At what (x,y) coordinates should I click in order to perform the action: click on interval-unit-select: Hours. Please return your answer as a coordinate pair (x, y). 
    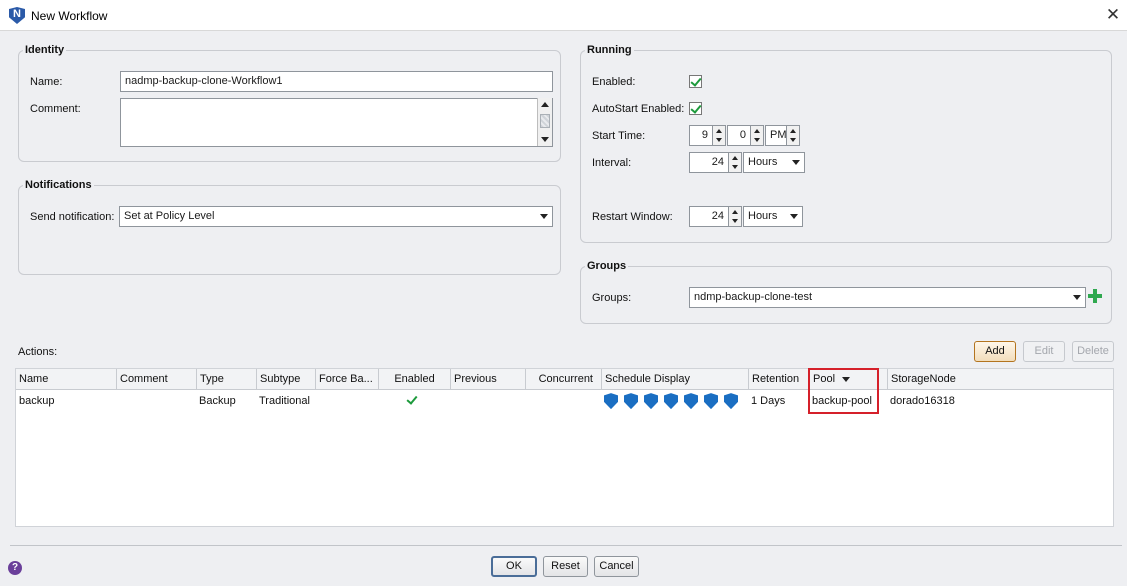
    Looking at the image, I should click on (774, 162).